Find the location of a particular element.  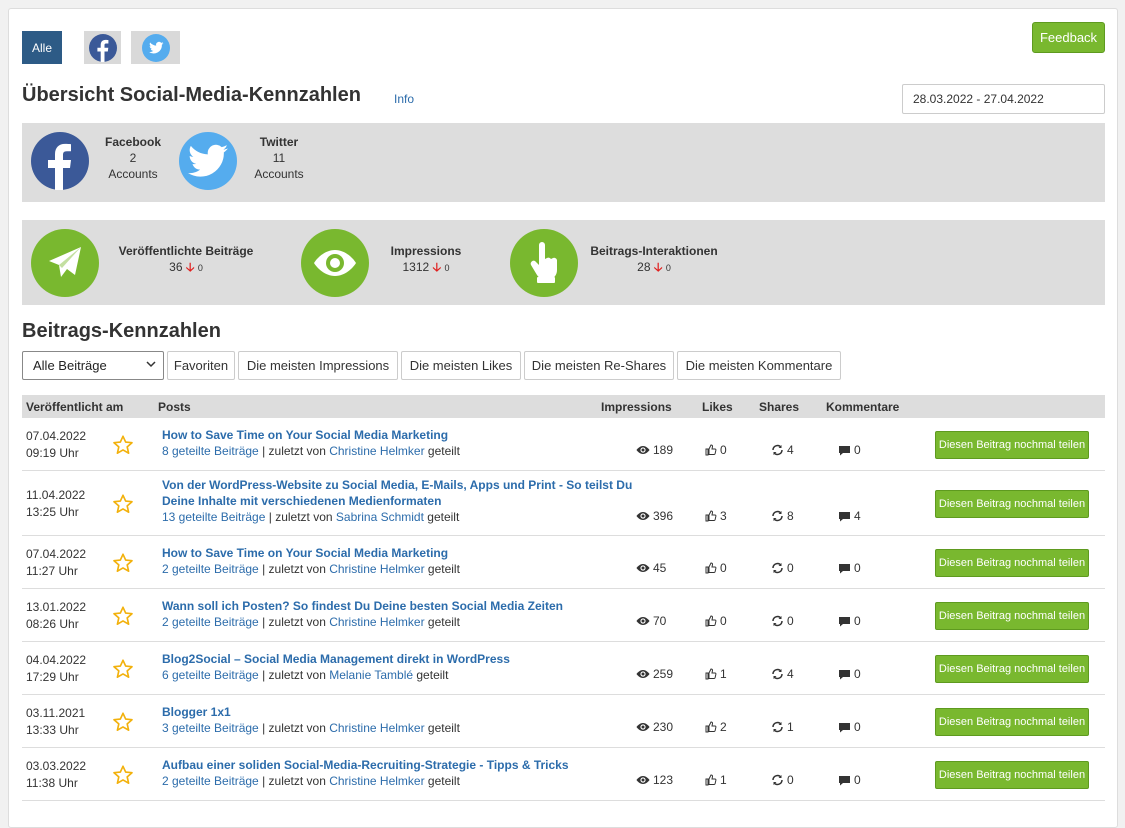

post-date-time: 11:38 Uhr is located at coordinates (52, 782).